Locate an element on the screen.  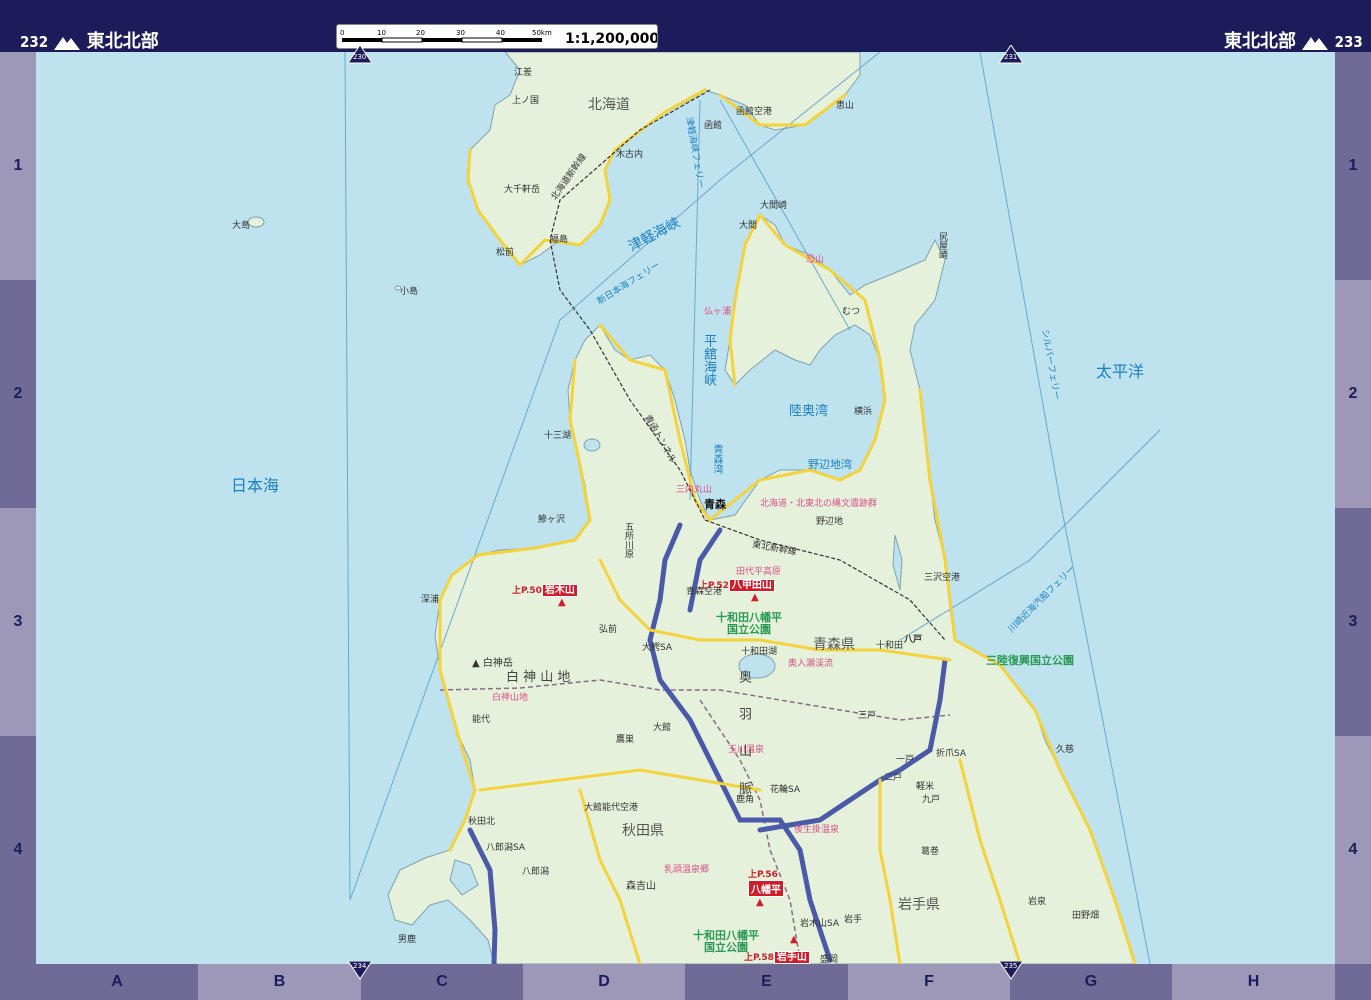
place-ninohe: 二戸 is located at coordinates (893, 778).